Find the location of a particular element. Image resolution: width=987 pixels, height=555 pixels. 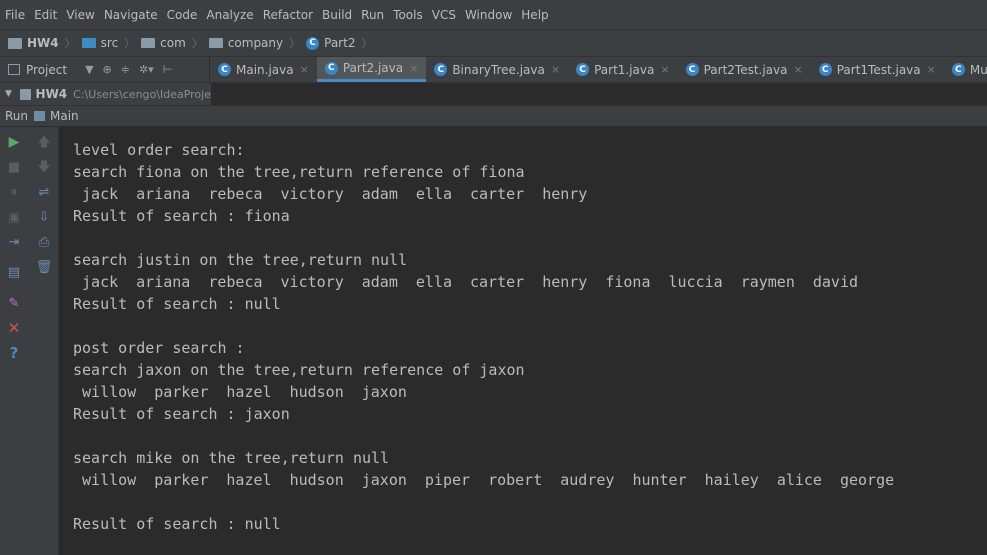

tab-part1test-java: C Part1Test.java × is located at coordinates (877, 69).